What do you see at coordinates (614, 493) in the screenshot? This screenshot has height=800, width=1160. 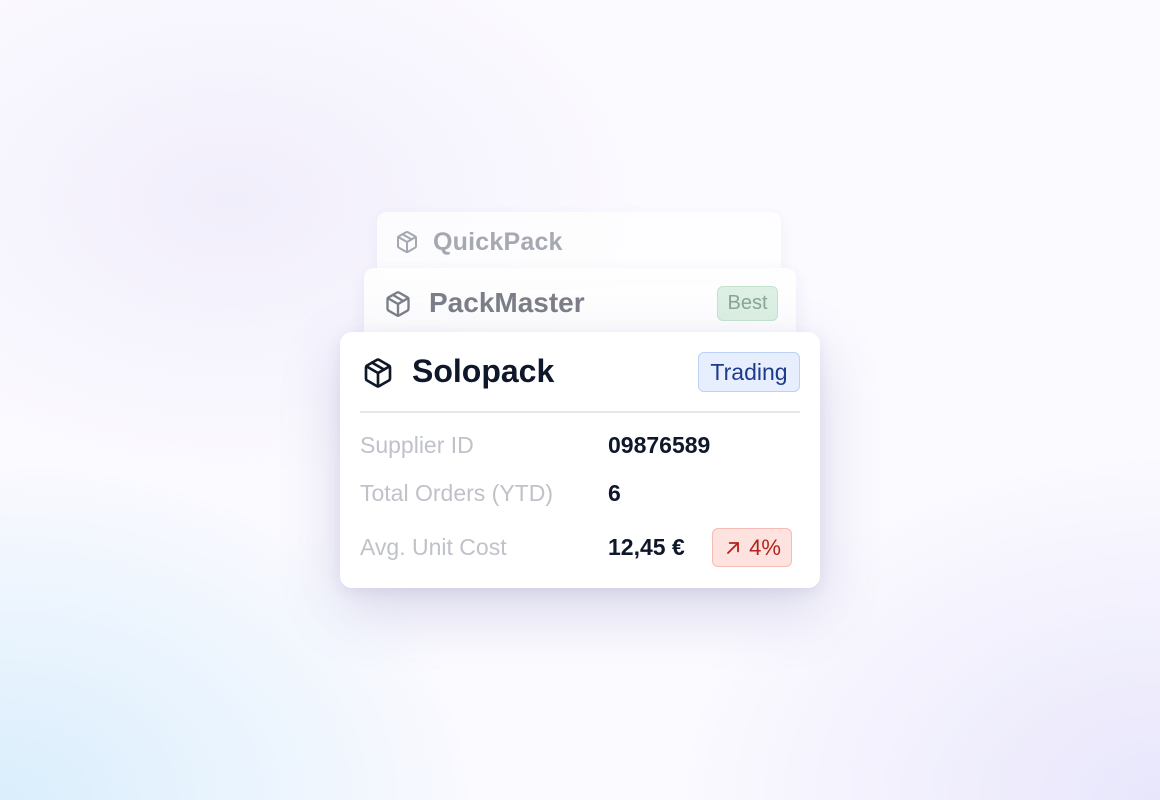 I see `total-orders-value: 6` at bounding box center [614, 493].